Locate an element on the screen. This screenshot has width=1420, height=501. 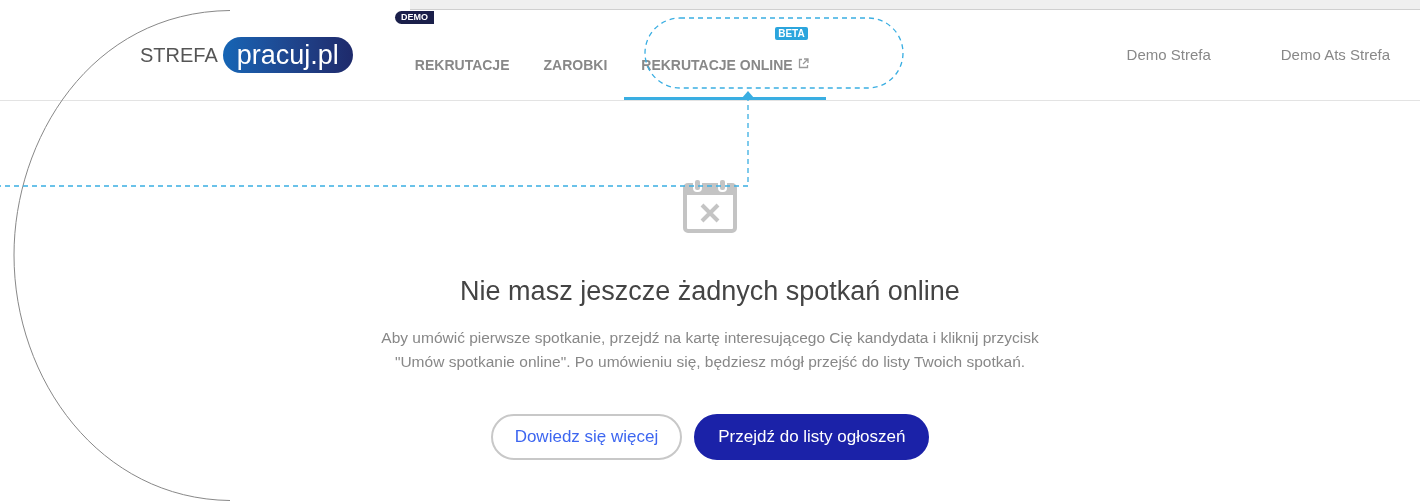
calendar-cross-icon is located at coordinates (710, 205).